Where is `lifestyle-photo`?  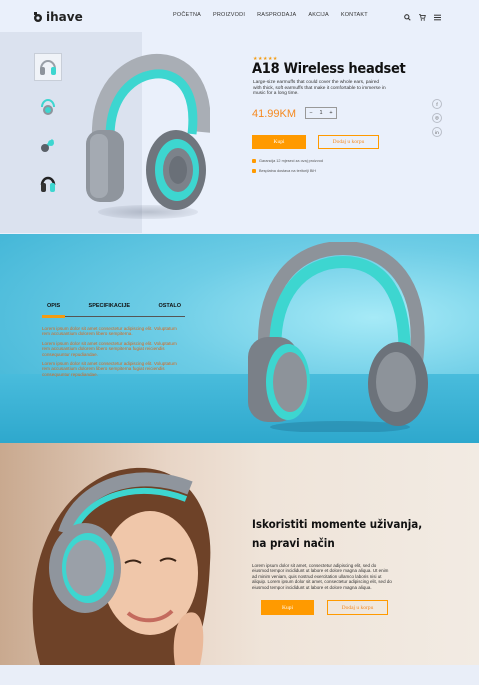 lifestyle-photo is located at coordinates (121, 566).